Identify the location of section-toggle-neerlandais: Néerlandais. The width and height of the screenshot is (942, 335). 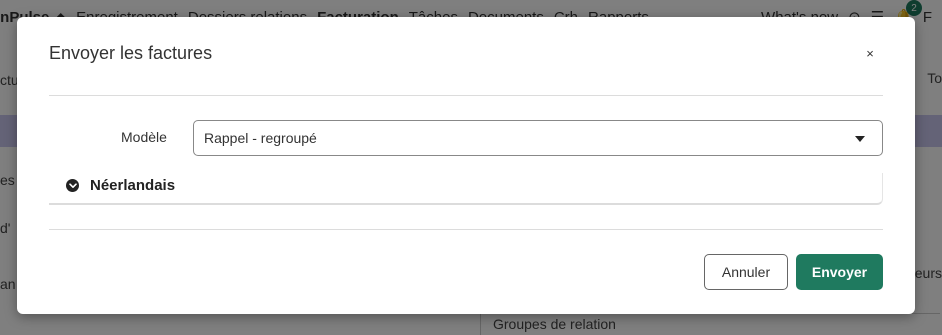
(120, 185).